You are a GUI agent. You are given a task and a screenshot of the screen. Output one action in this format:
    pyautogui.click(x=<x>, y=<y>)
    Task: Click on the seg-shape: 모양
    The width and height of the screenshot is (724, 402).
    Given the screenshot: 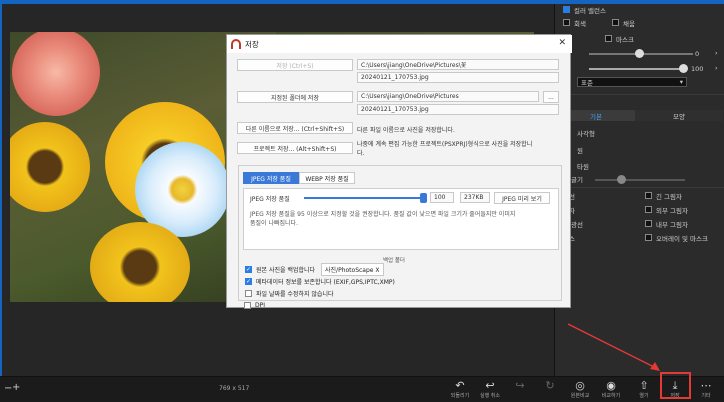 What is the action you would take?
    pyautogui.click(x=679, y=115)
    